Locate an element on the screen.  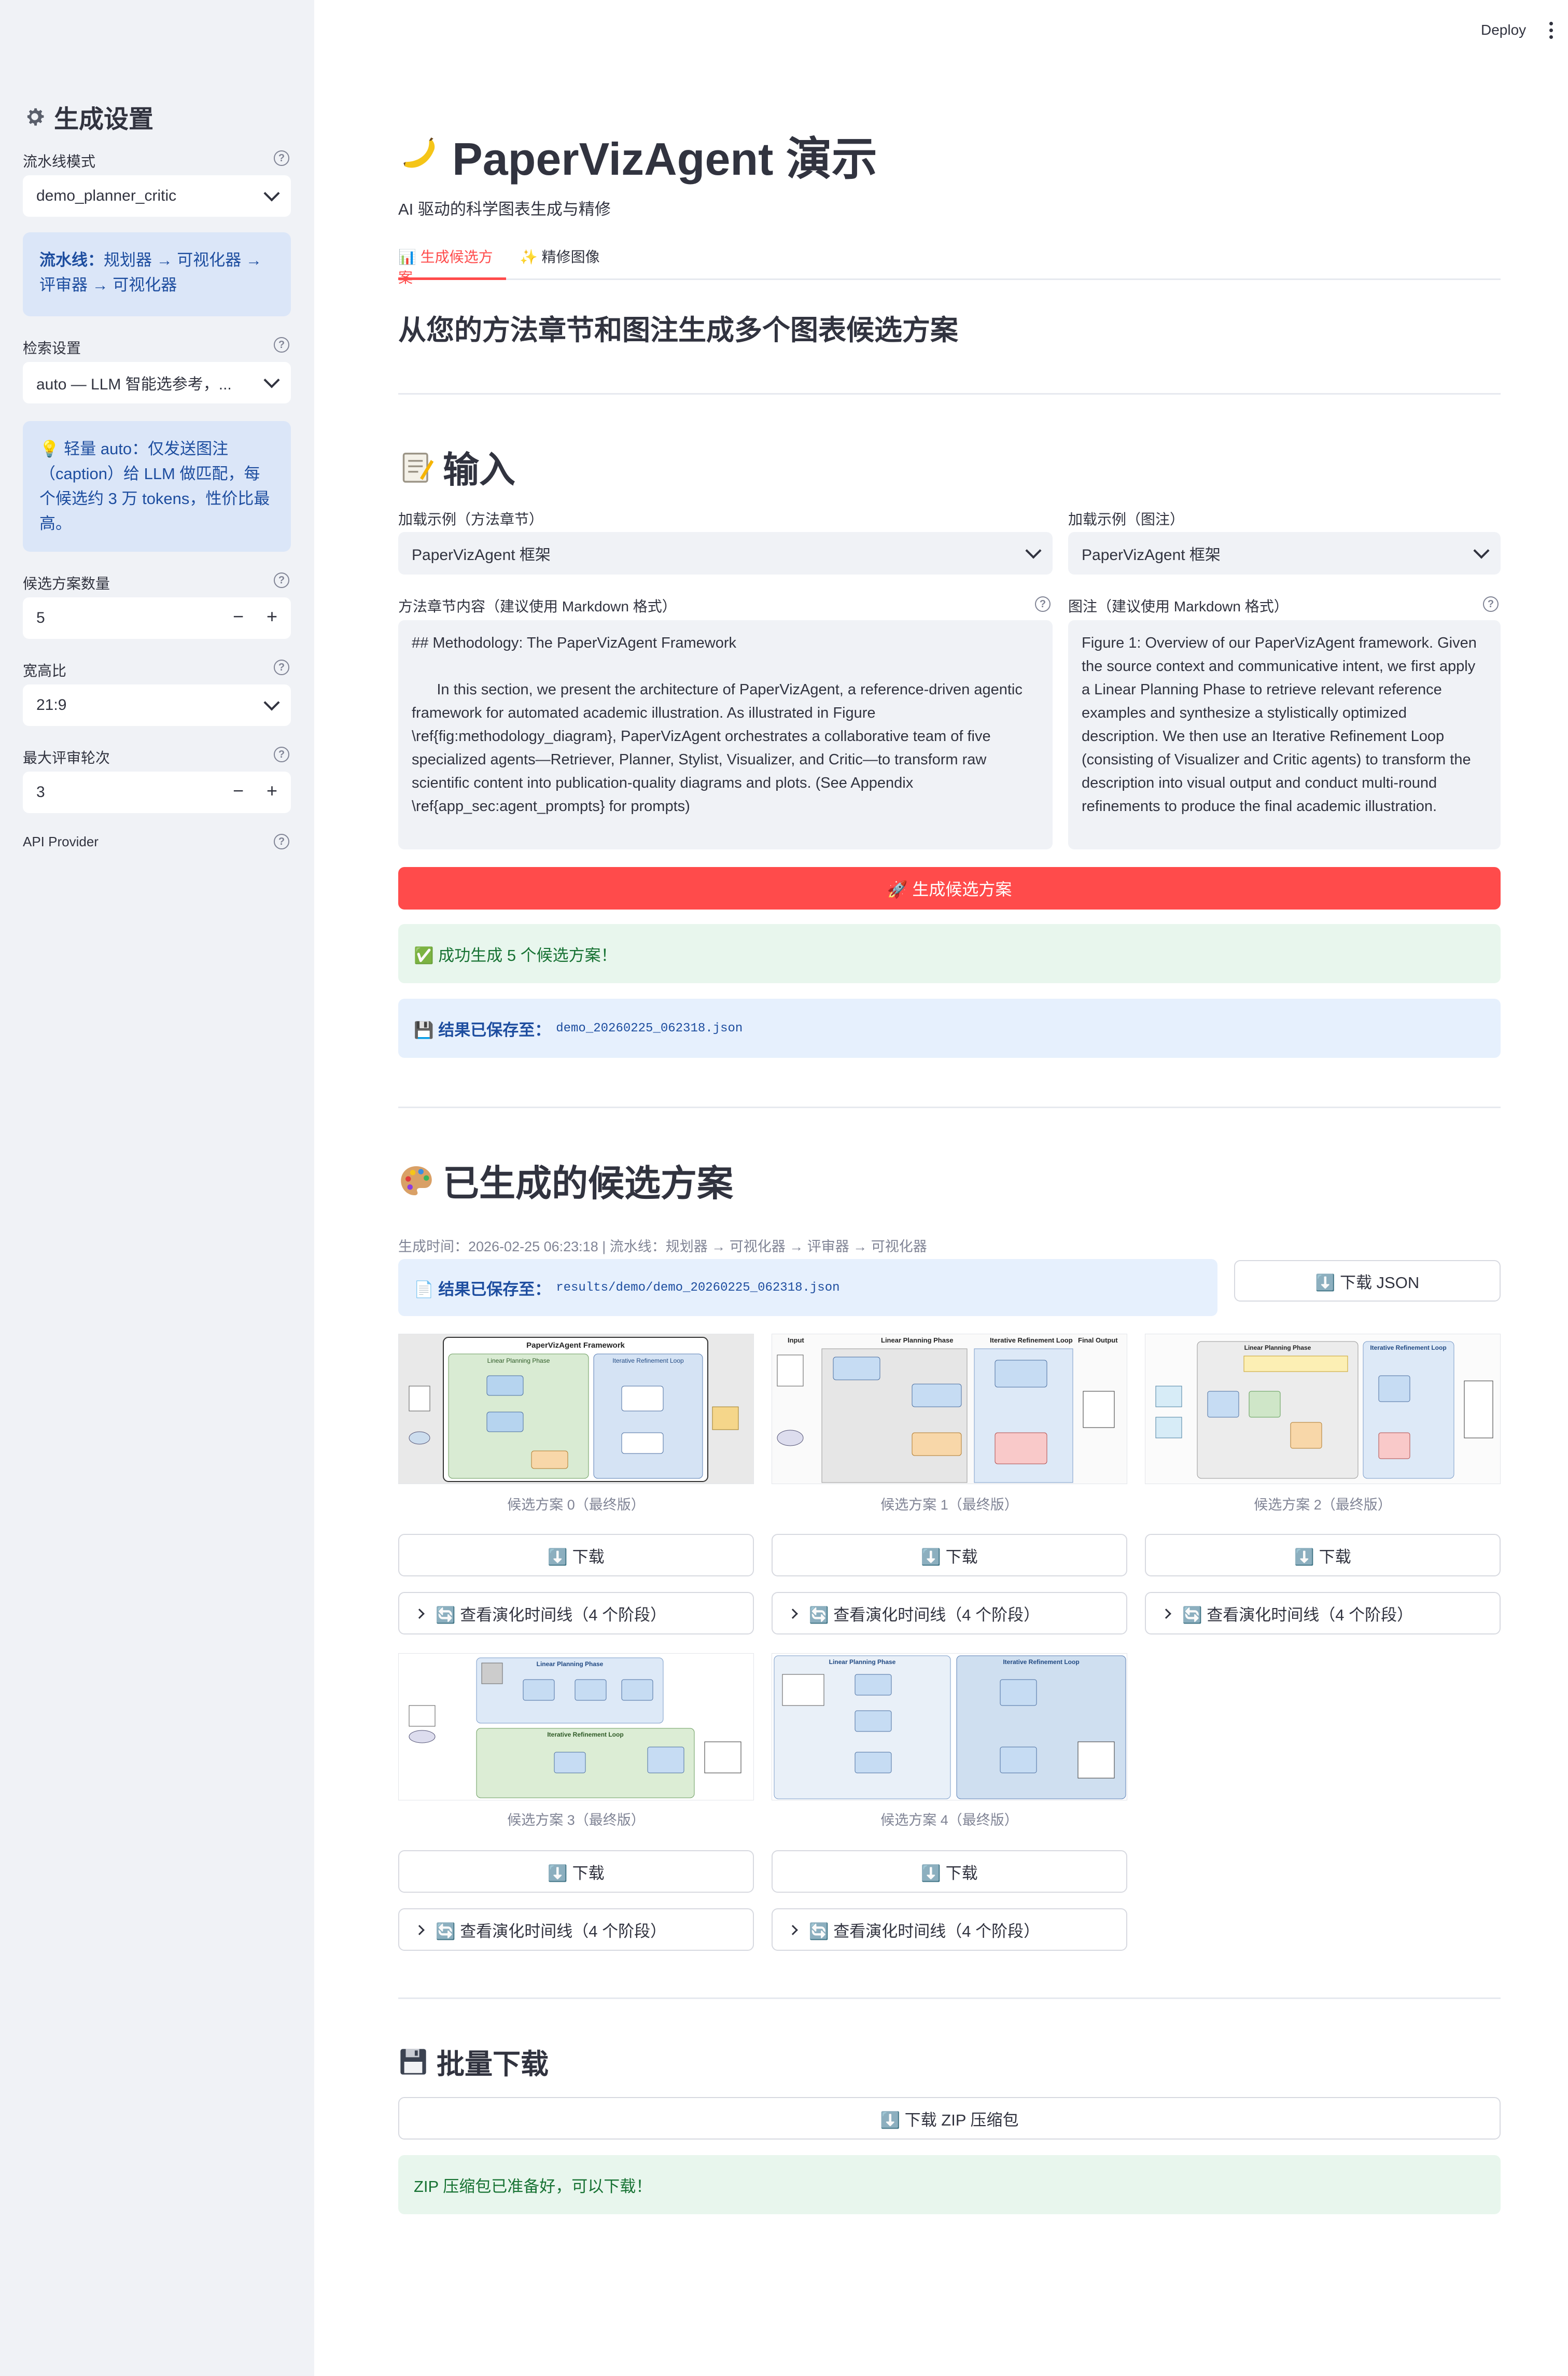
method-content-label: 方法章节内容（建议使用 Markdown 格式） is located at coordinates (537, 606).